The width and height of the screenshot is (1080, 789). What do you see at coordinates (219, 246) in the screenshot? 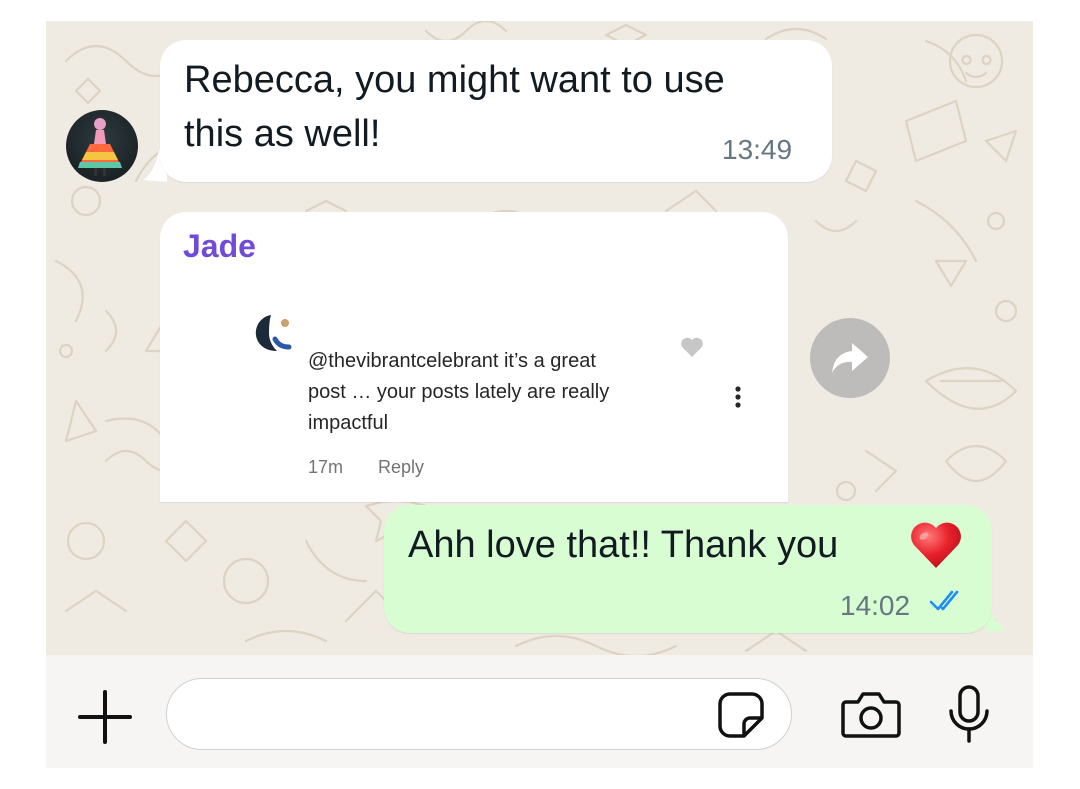
I see `sender-name: Jade` at bounding box center [219, 246].